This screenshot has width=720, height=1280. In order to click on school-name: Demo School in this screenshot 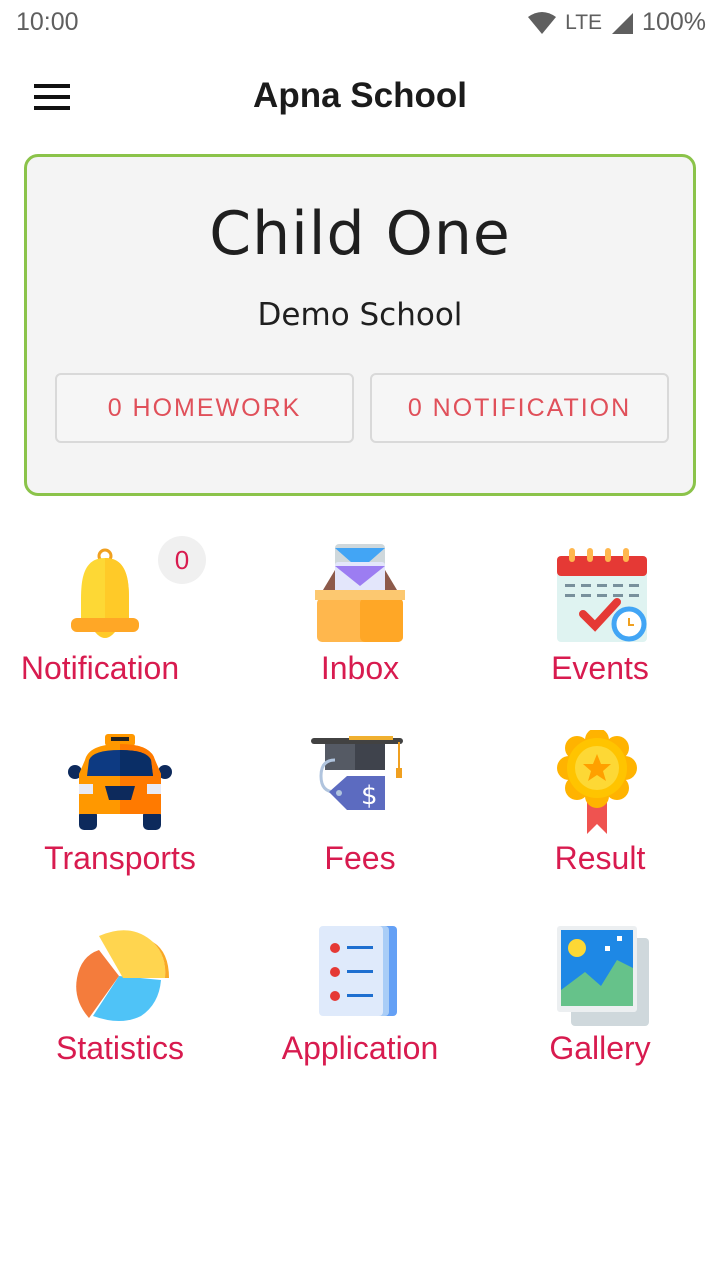, I will do `click(360, 315)`.